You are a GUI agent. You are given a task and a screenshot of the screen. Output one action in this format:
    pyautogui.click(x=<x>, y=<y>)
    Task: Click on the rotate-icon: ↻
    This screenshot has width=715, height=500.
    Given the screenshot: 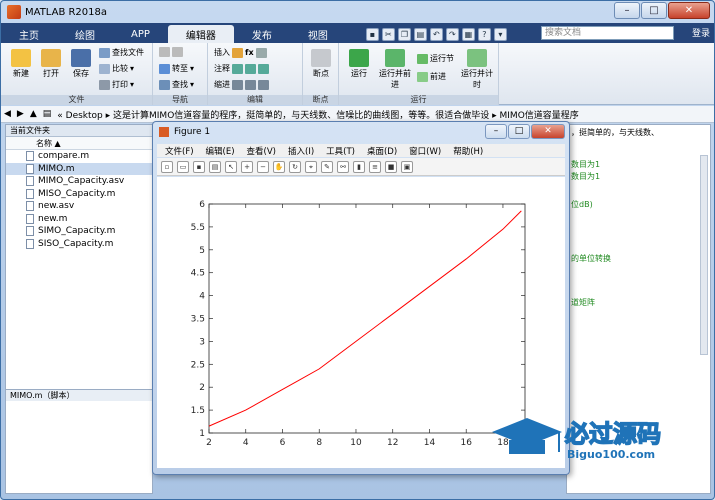 What is the action you would take?
    pyautogui.click(x=295, y=166)
    